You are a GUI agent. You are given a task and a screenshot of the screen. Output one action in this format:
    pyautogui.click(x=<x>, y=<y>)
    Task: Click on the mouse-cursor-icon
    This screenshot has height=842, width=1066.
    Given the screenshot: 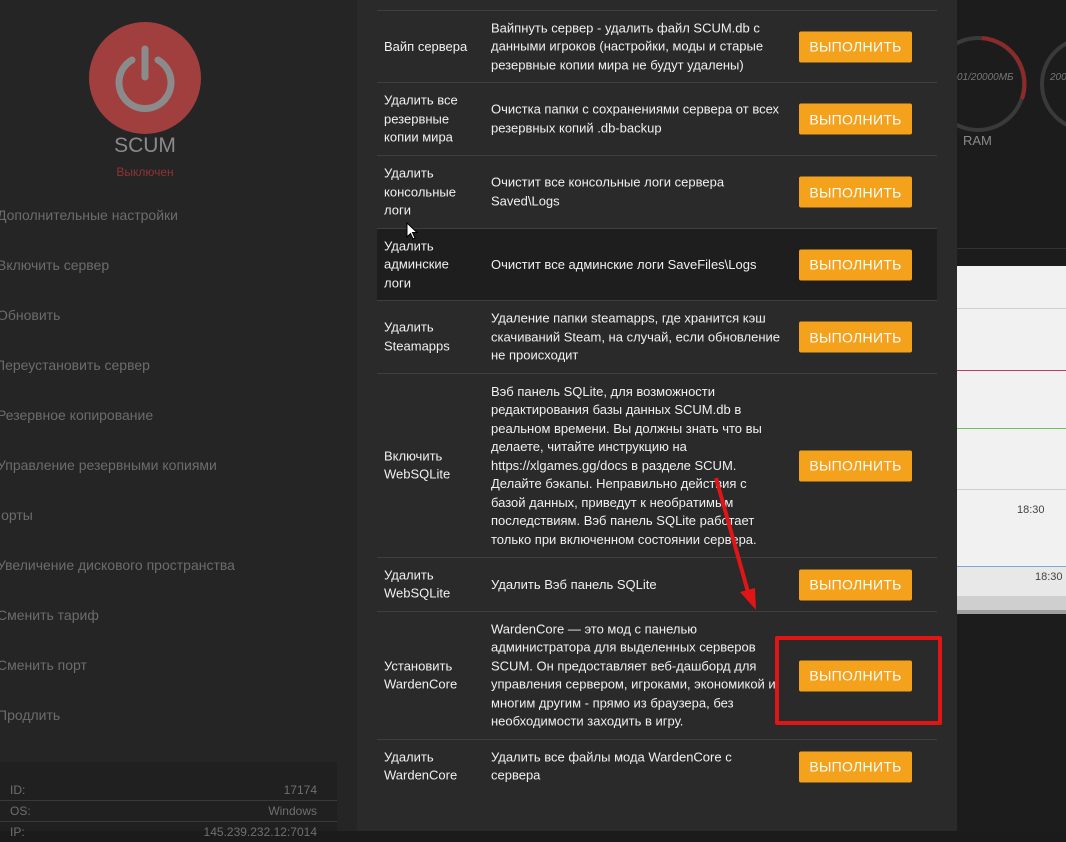 What is the action you would take?
    pyautogui.click(x=412, y=231)
    